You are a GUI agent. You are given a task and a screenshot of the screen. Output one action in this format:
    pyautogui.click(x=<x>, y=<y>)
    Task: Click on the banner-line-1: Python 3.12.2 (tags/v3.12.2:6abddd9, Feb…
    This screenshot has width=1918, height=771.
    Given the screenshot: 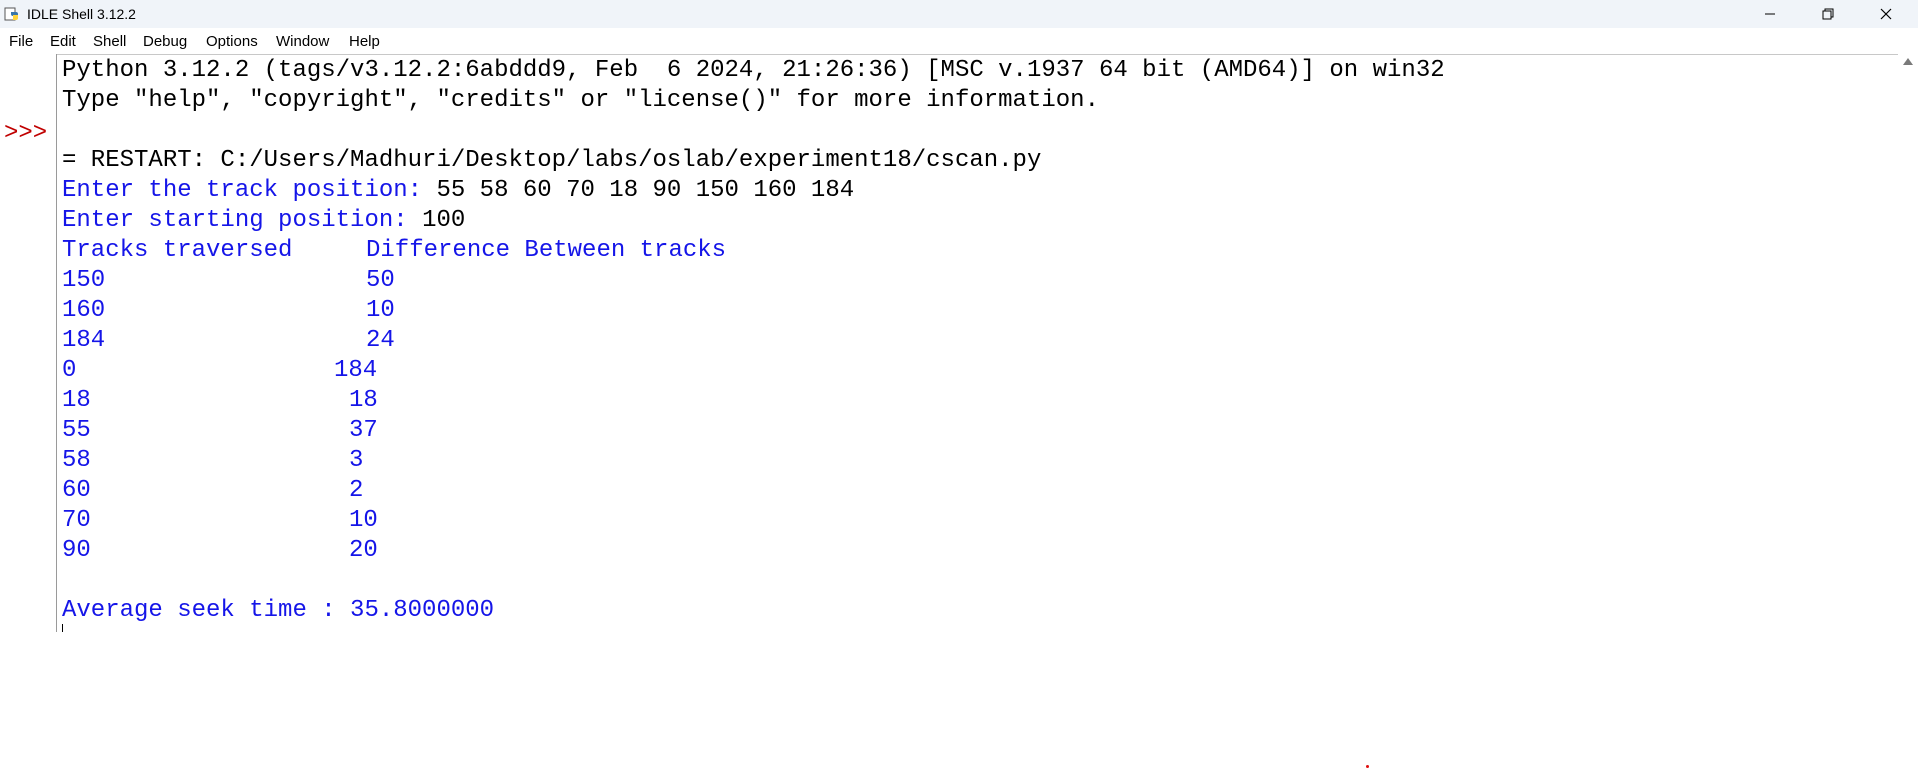 What is the action you would take?
    pyautogui.click(x=753, y=70)
    